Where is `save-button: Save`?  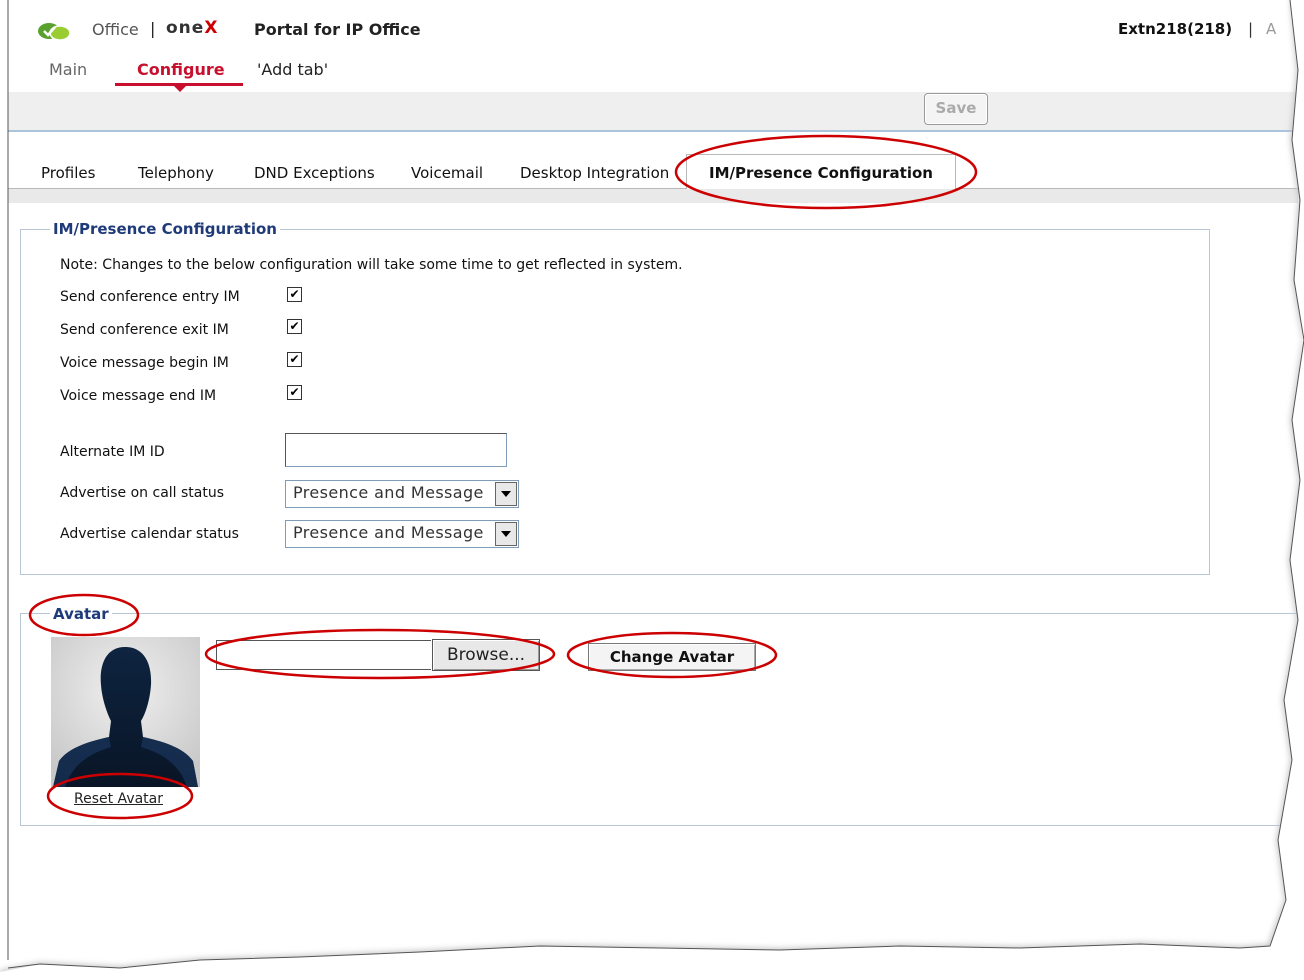
save-button: Save is located at coordinates (956, 109).